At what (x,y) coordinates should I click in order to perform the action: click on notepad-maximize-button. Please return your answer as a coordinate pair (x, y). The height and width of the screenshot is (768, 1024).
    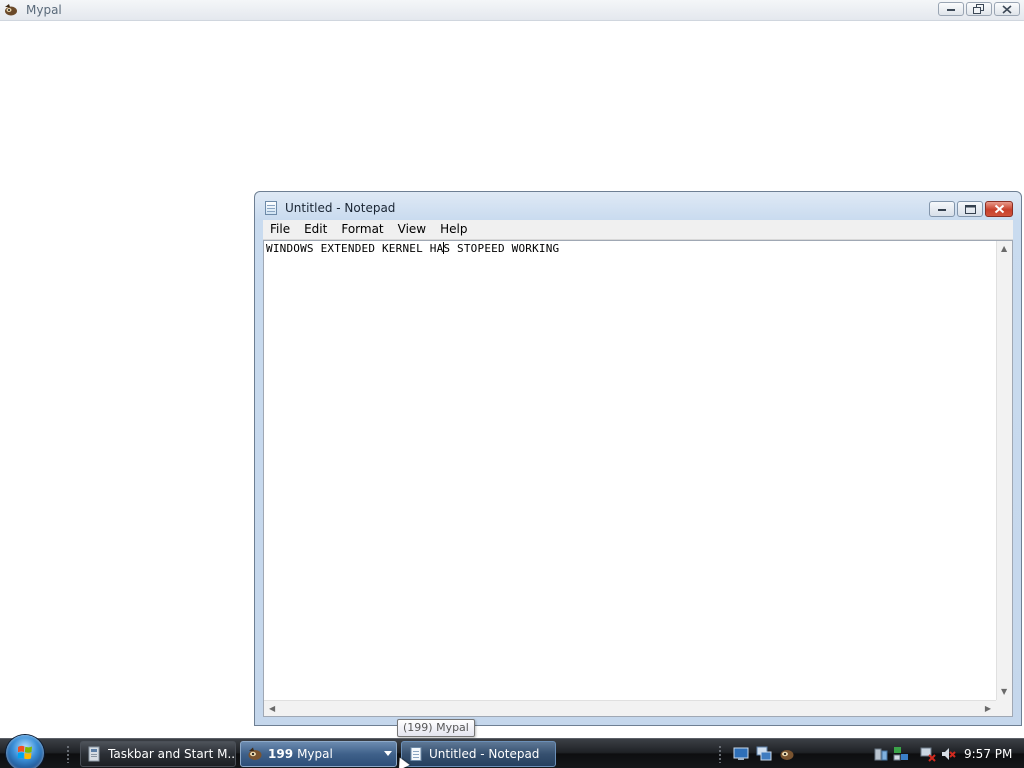
    Looking at the image, I should click on (970, 209).